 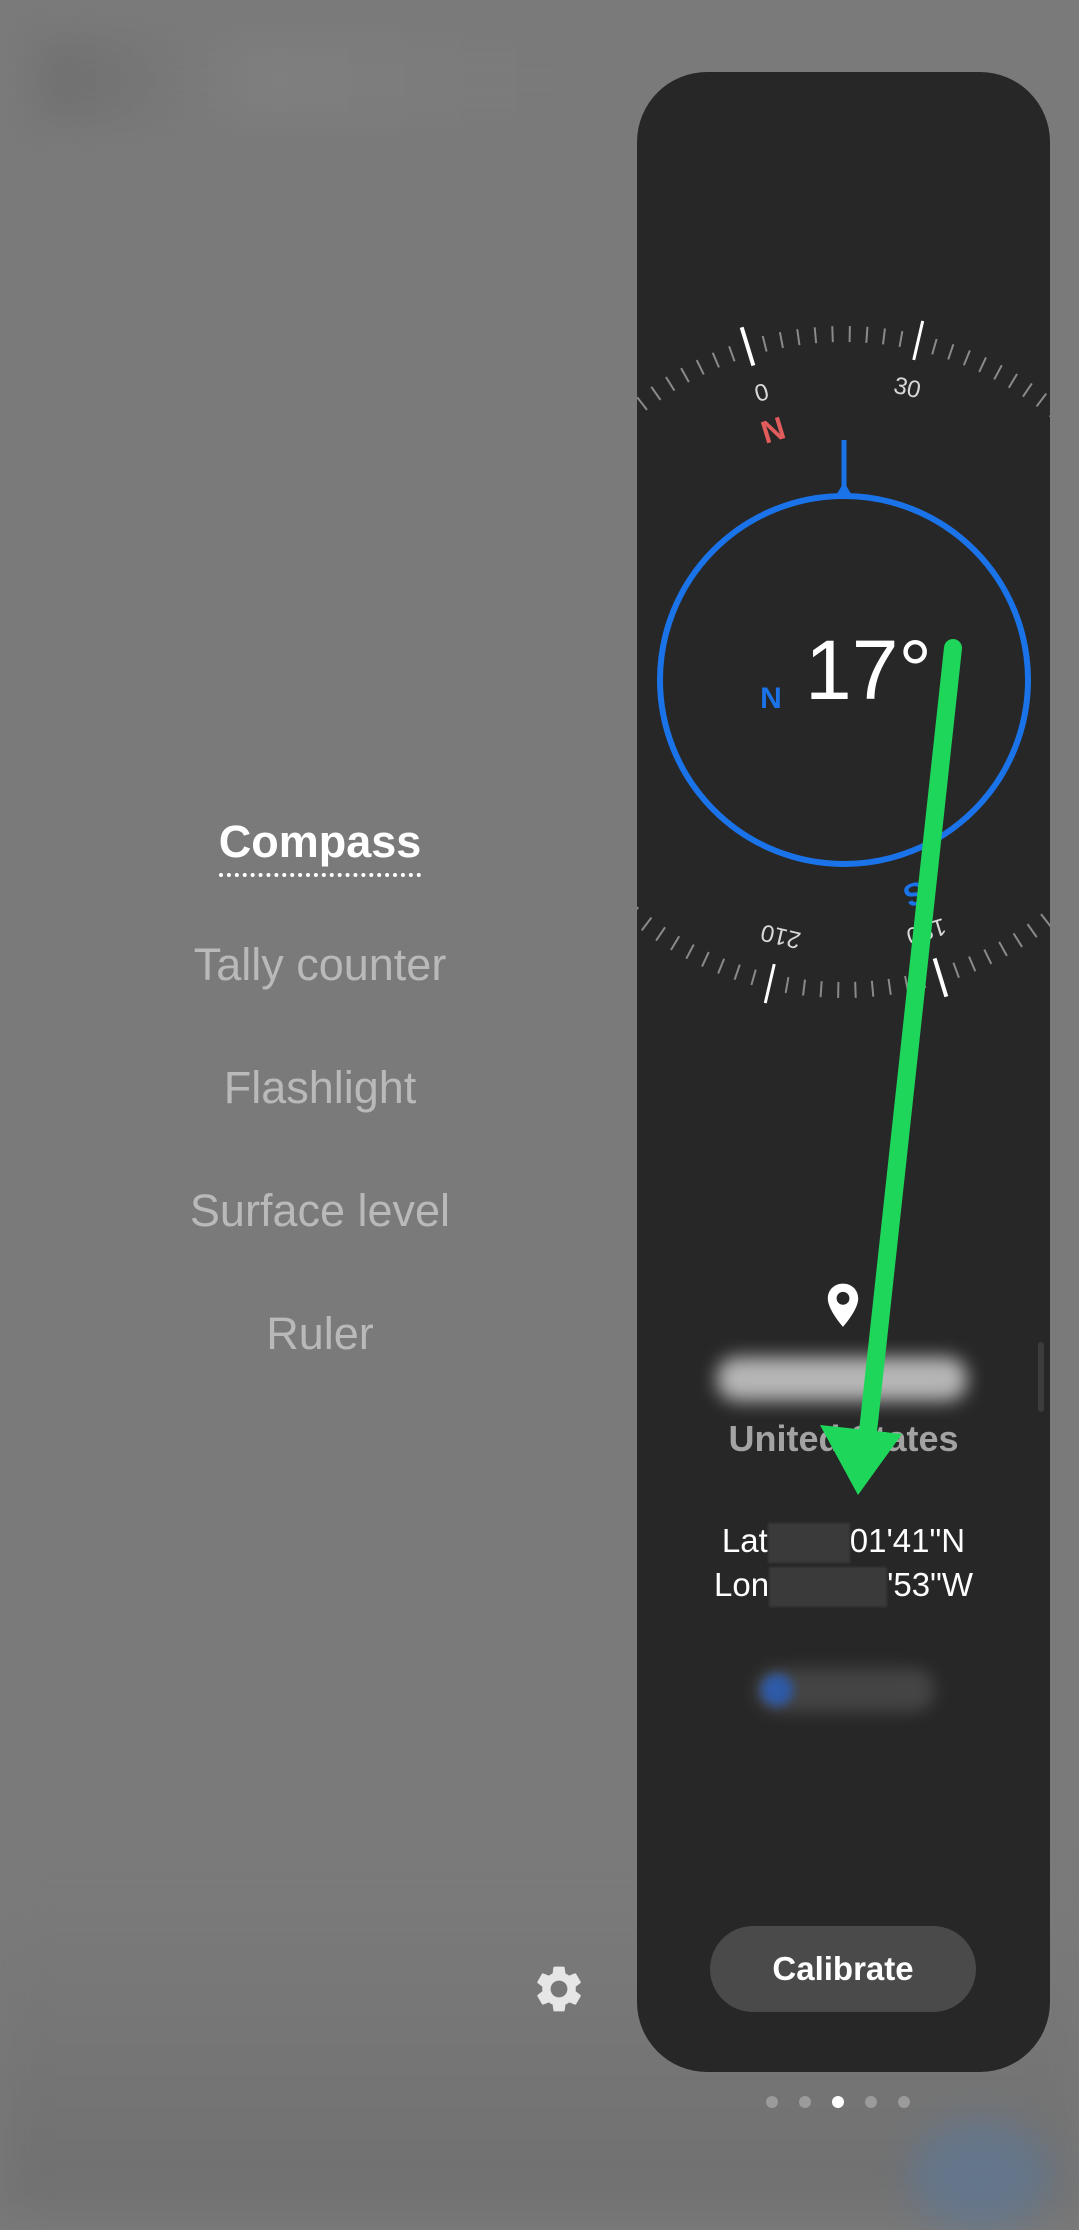 I want to click on dial-tick-label-180: 180, so click(x=926, y=931).